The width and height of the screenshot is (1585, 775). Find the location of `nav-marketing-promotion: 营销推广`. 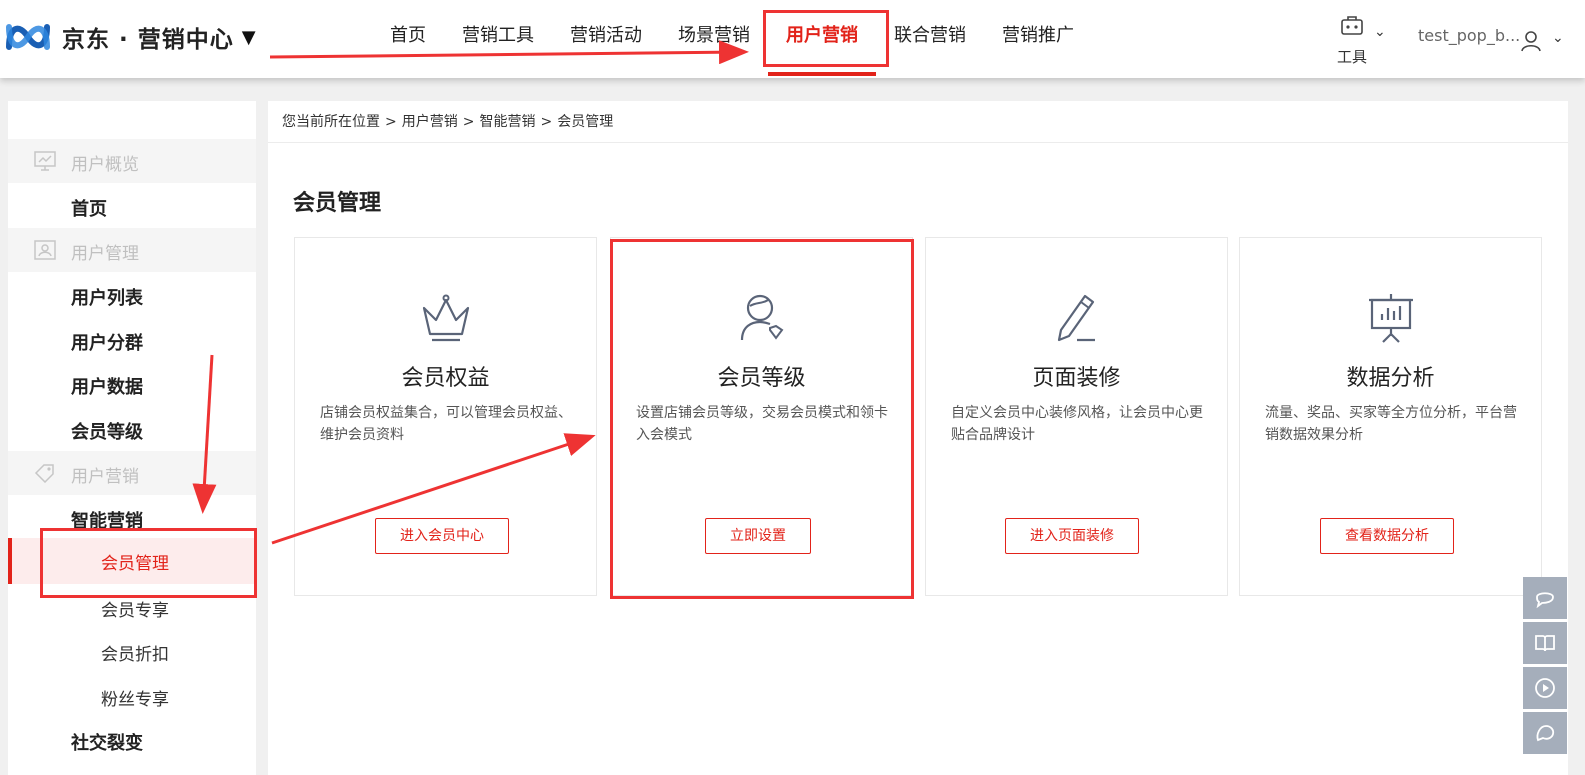

nav-marketing-promotion: 营销推广 is located at coordinates (1038, 36).